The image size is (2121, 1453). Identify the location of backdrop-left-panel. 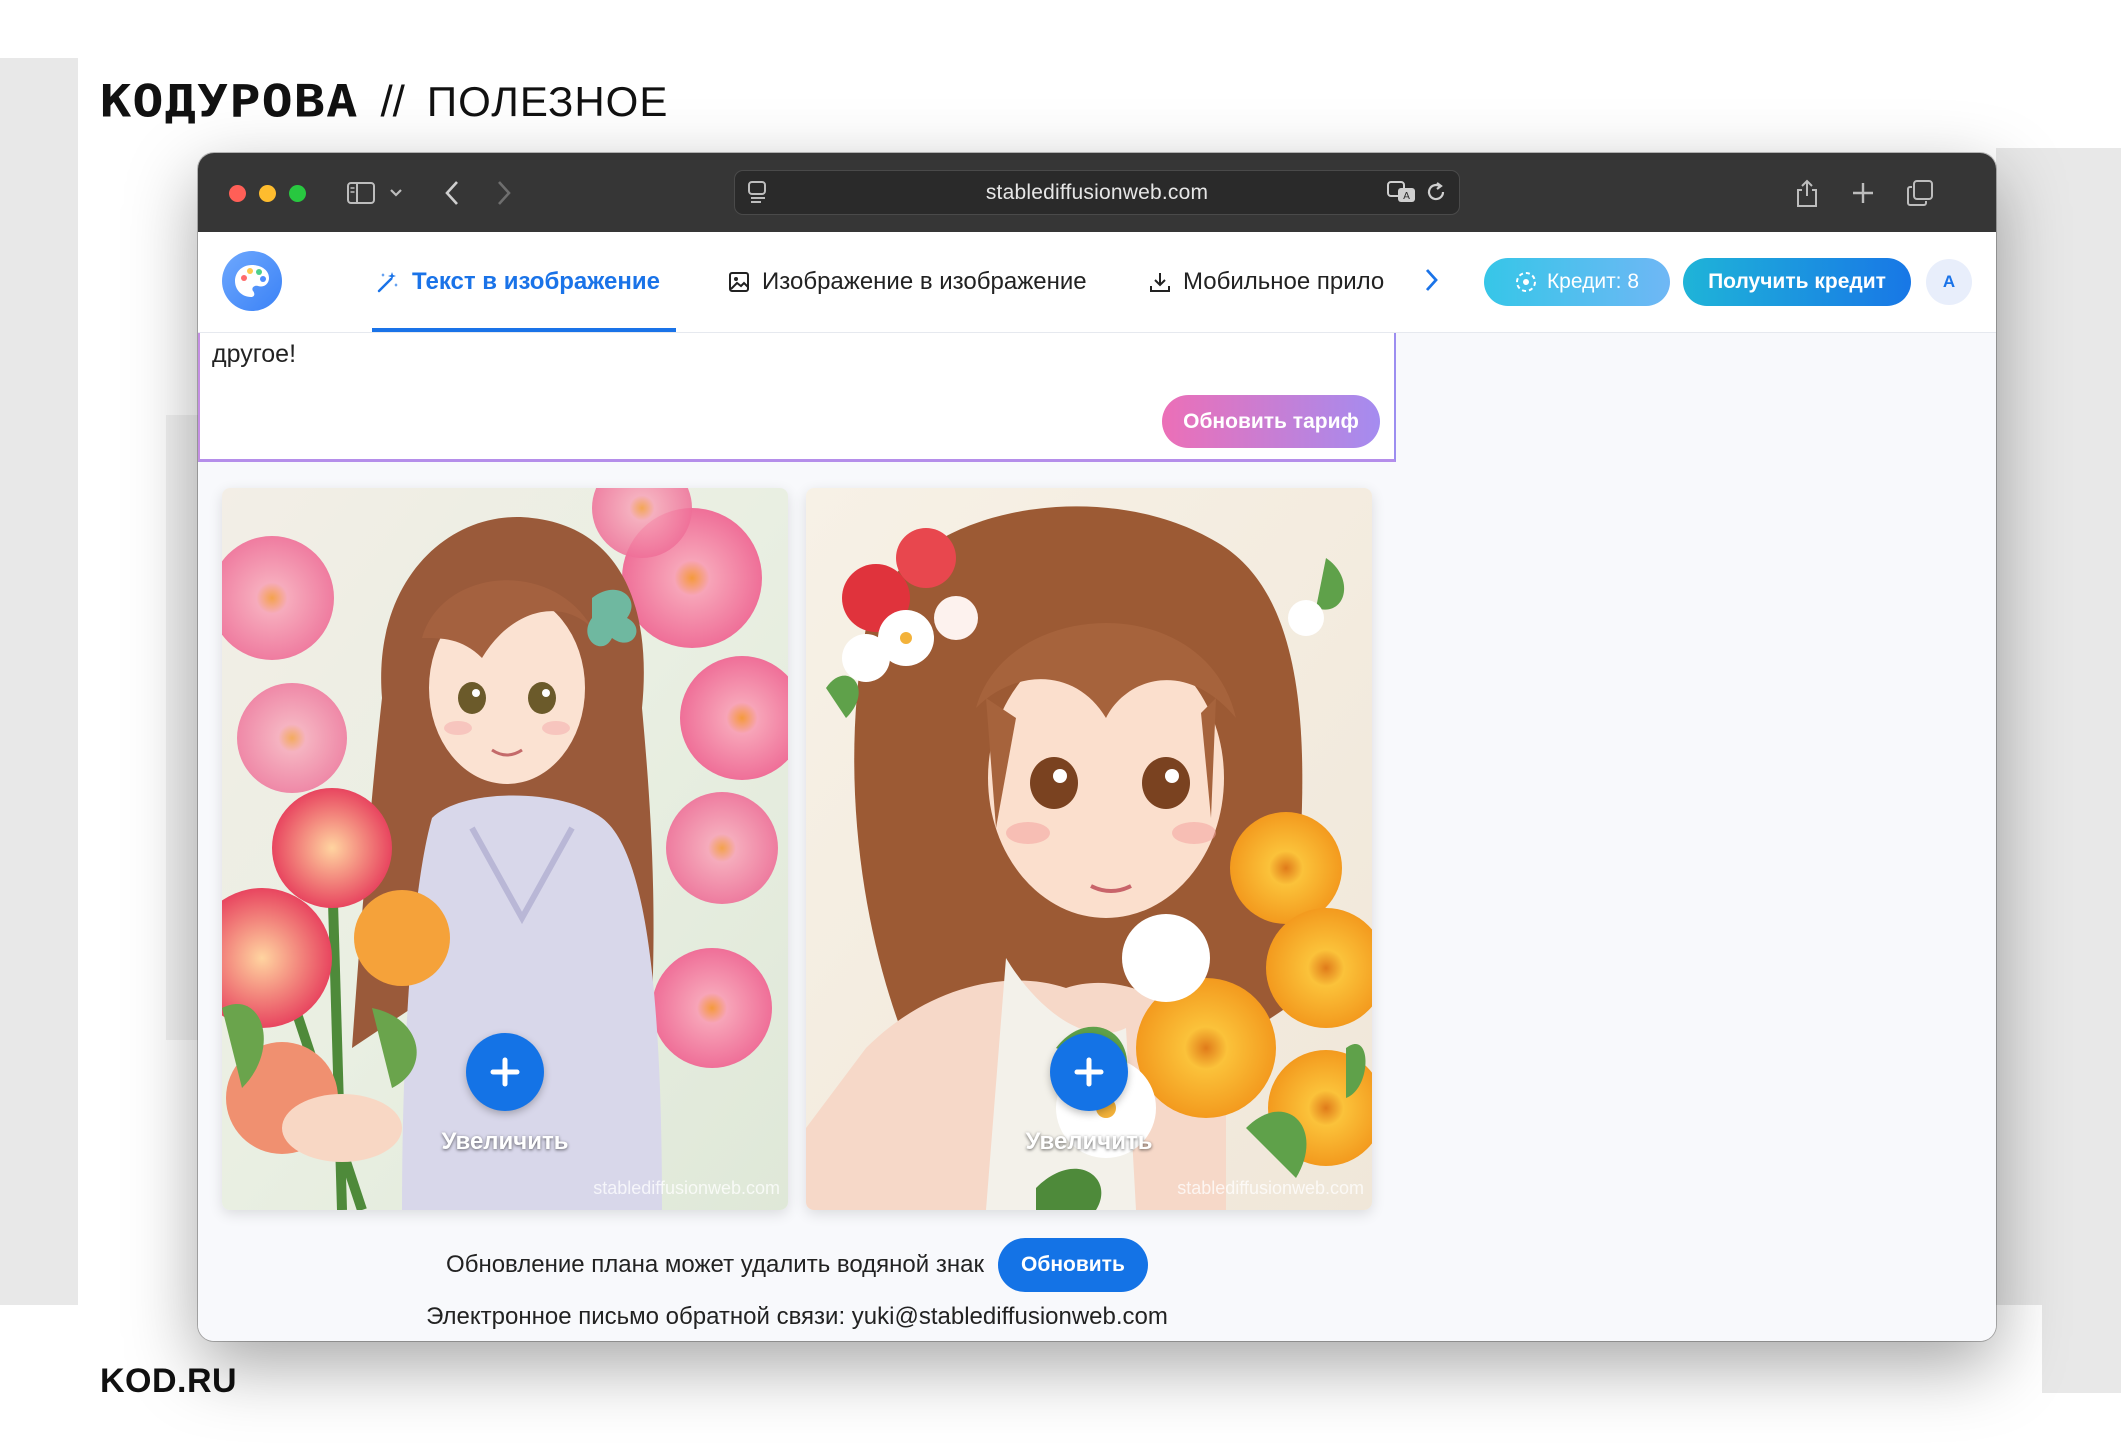
(39, 683).